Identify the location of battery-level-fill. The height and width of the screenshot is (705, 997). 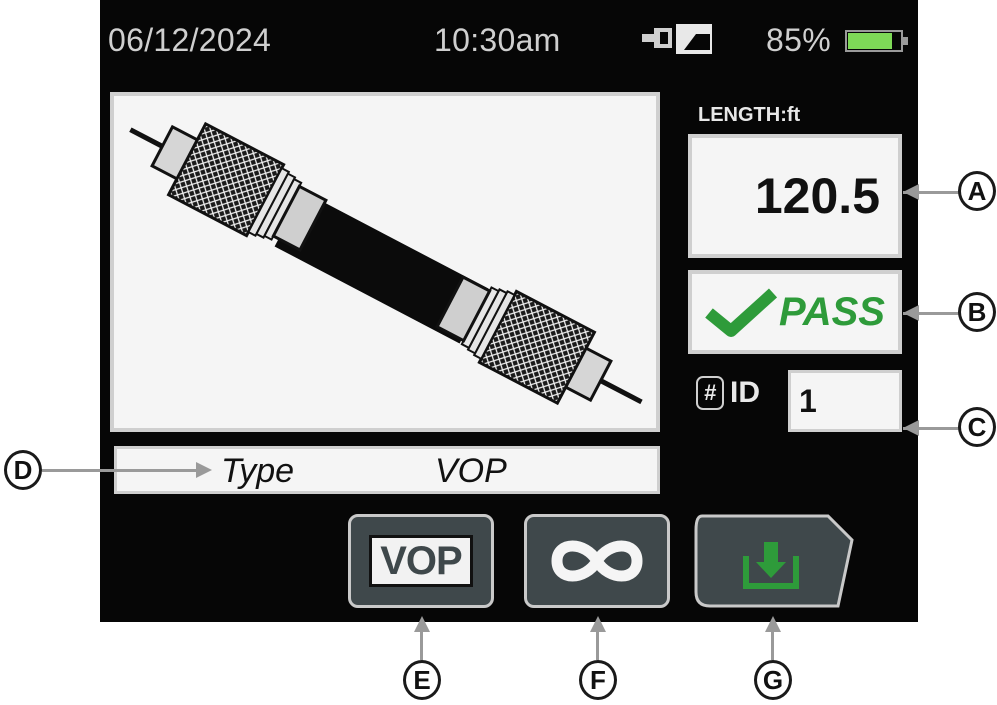
(870, 41).